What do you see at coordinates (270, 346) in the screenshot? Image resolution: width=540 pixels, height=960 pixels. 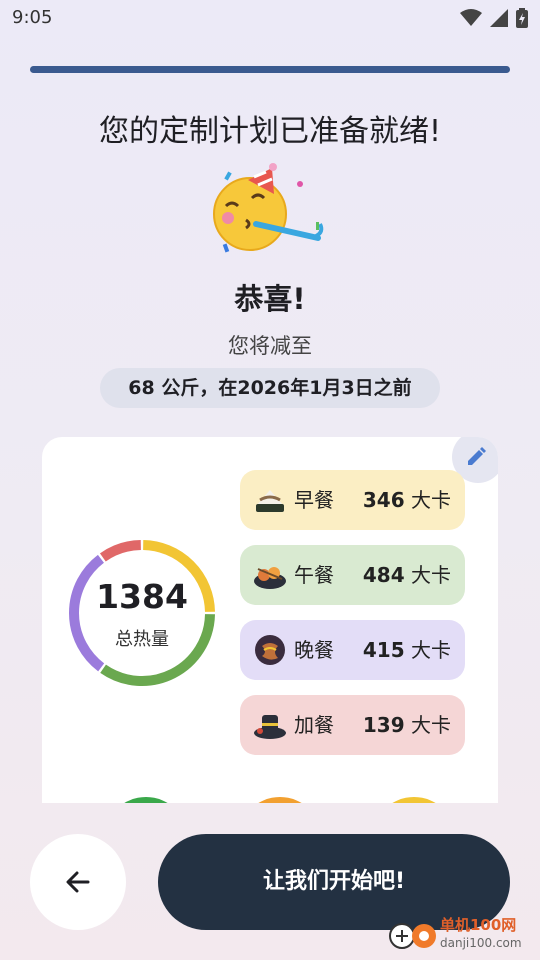 I see `goal-subtitle: 您将减至` at bounding box center [270, 346].